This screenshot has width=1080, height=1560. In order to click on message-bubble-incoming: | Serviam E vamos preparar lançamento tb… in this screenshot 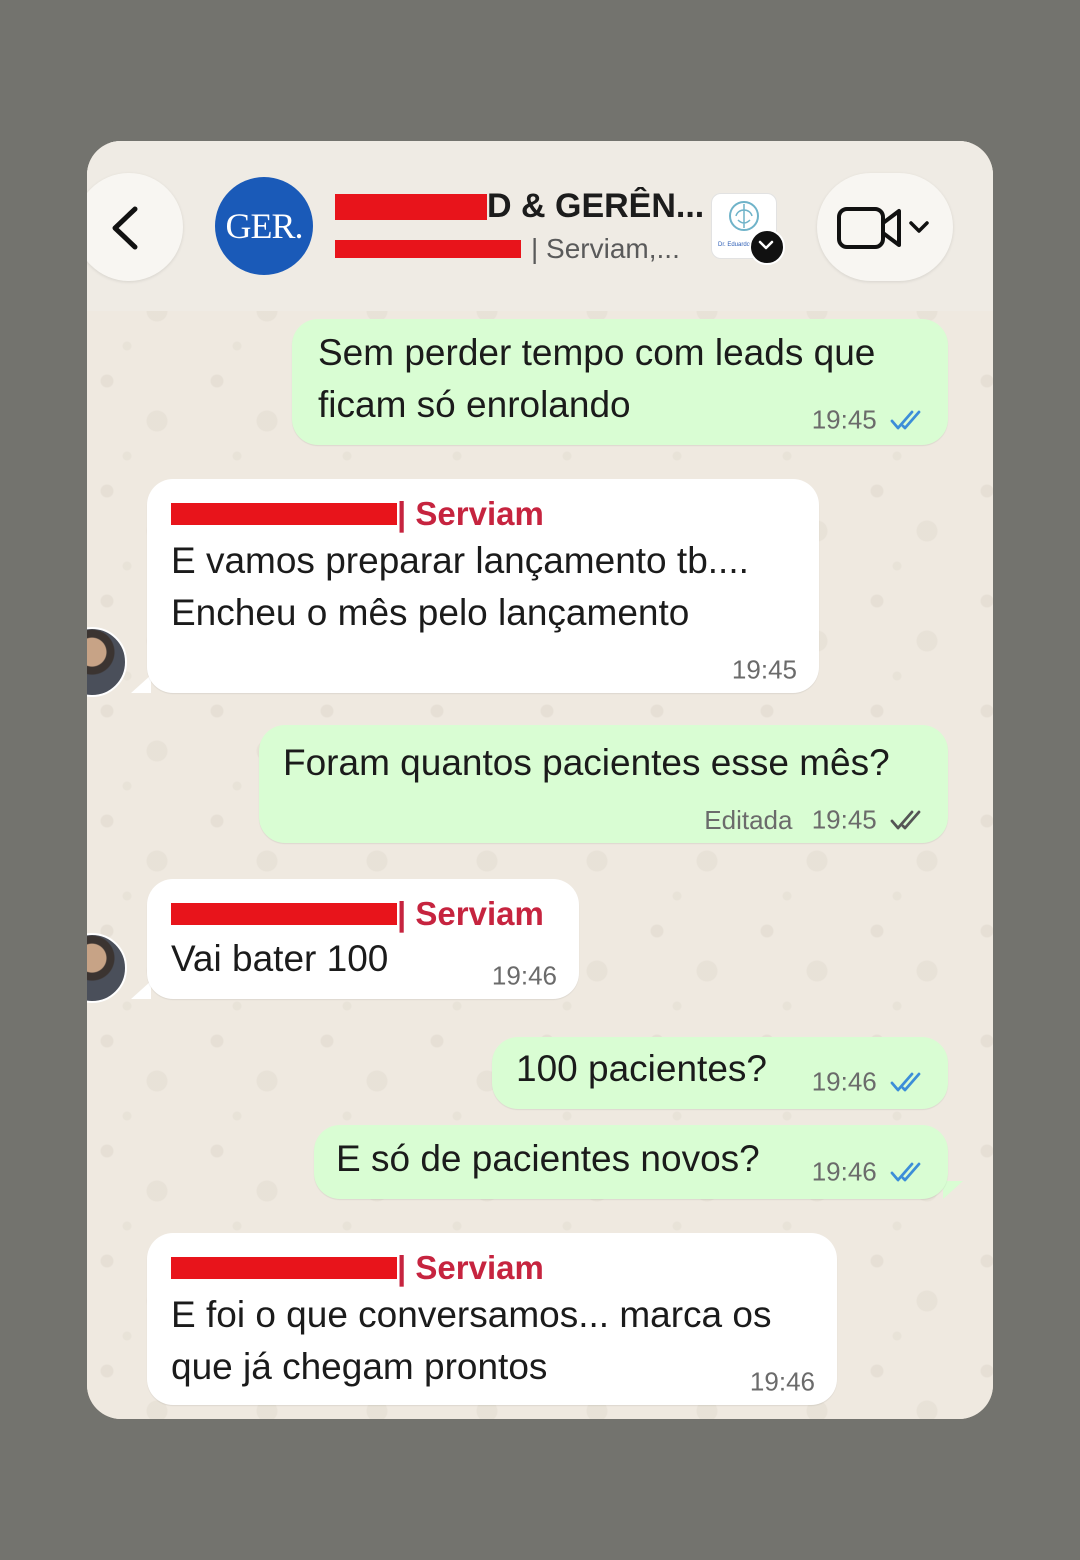, I will do `click(483, 586)`.